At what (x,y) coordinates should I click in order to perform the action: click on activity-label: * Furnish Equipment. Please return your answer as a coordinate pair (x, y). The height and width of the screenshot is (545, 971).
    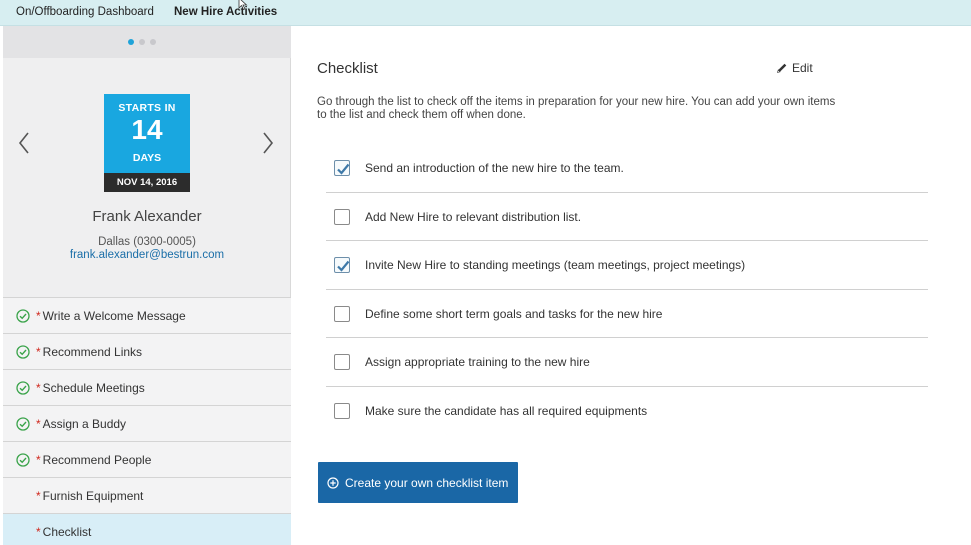
    Looking at the image, I should click on (89, 496).